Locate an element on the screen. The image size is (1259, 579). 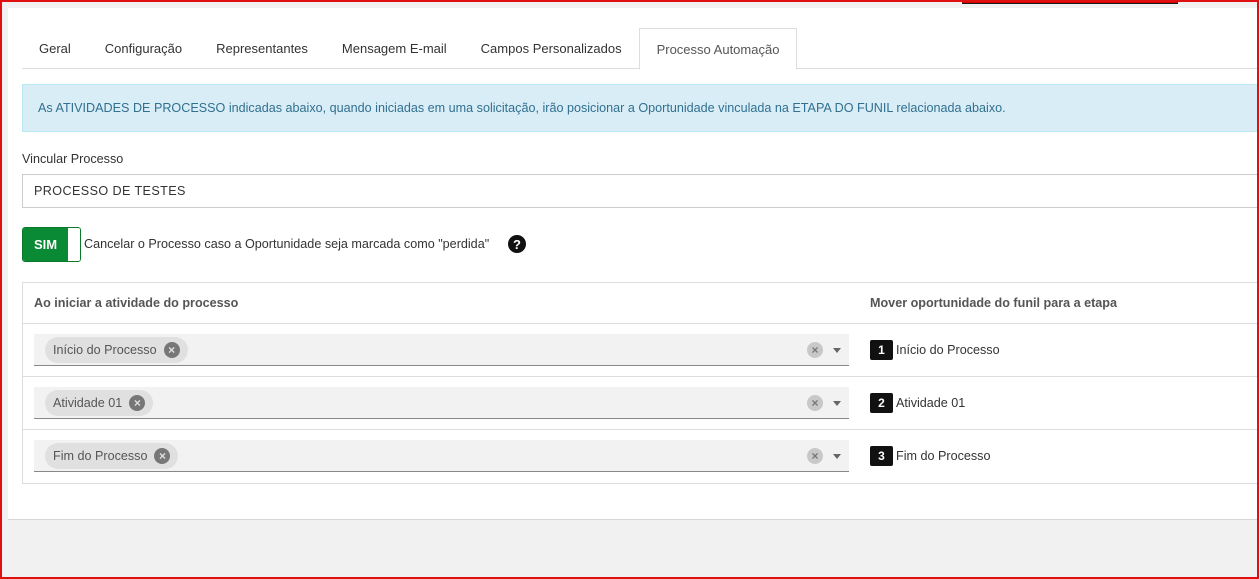
tab-campos-personalizados: Campos Personalizados is located at coordinates (551, 48).